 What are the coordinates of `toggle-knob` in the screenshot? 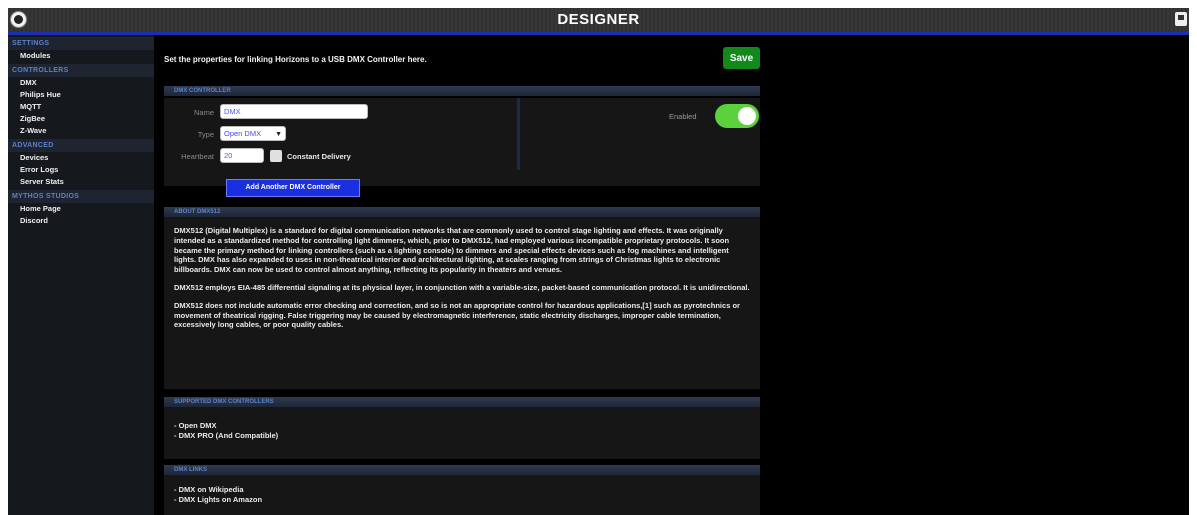 It's located at (747, 116).